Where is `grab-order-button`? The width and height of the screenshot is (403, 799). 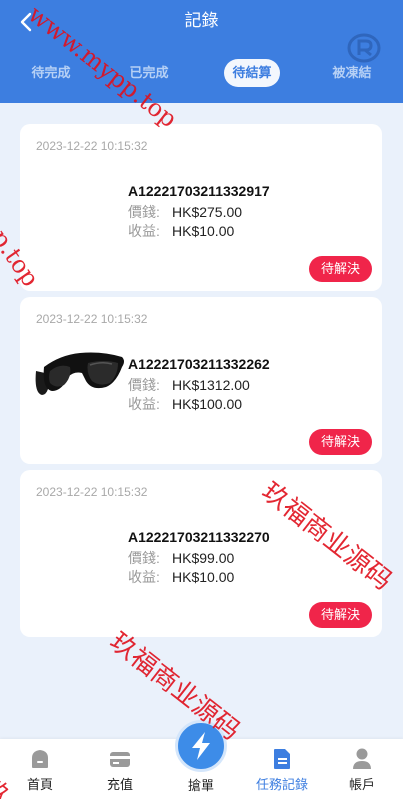
grab-order-button is located at coordinates (201, 746).